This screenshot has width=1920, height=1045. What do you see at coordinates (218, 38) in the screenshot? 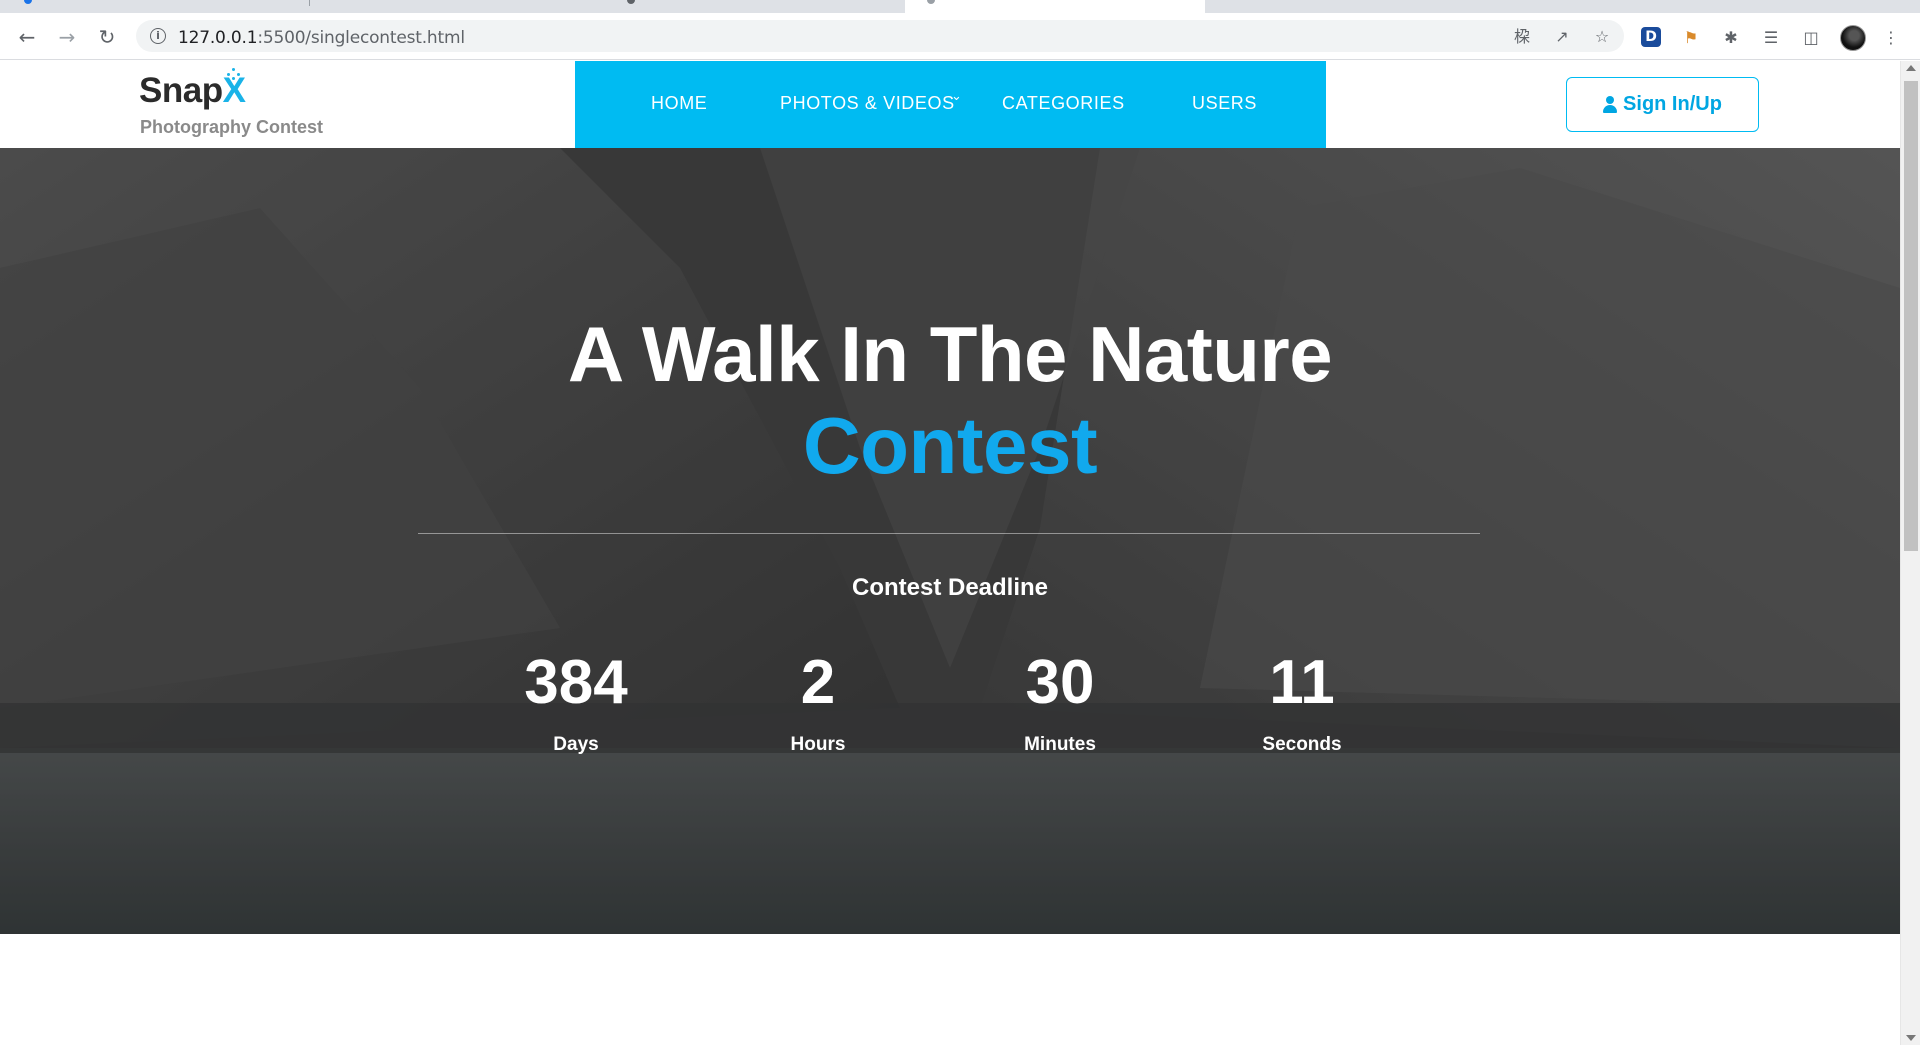
I see `url-host: 127.0.0.1` at bounding box center [218, 38].